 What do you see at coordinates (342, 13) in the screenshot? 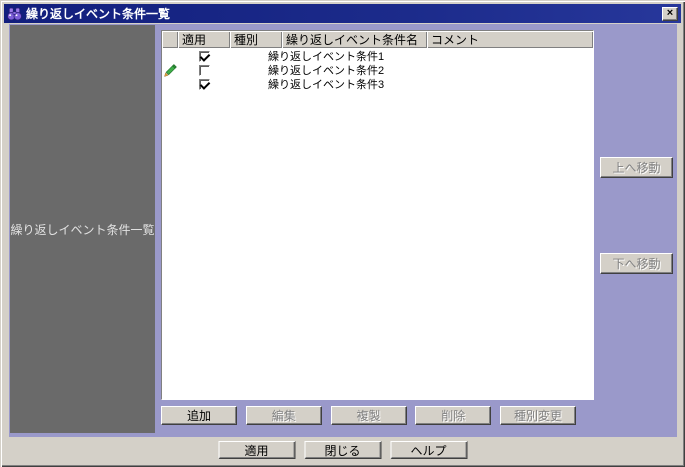
I see `title-bar: 繰り返しイベント条件一覧 ×` at bounding box center [342, 13].